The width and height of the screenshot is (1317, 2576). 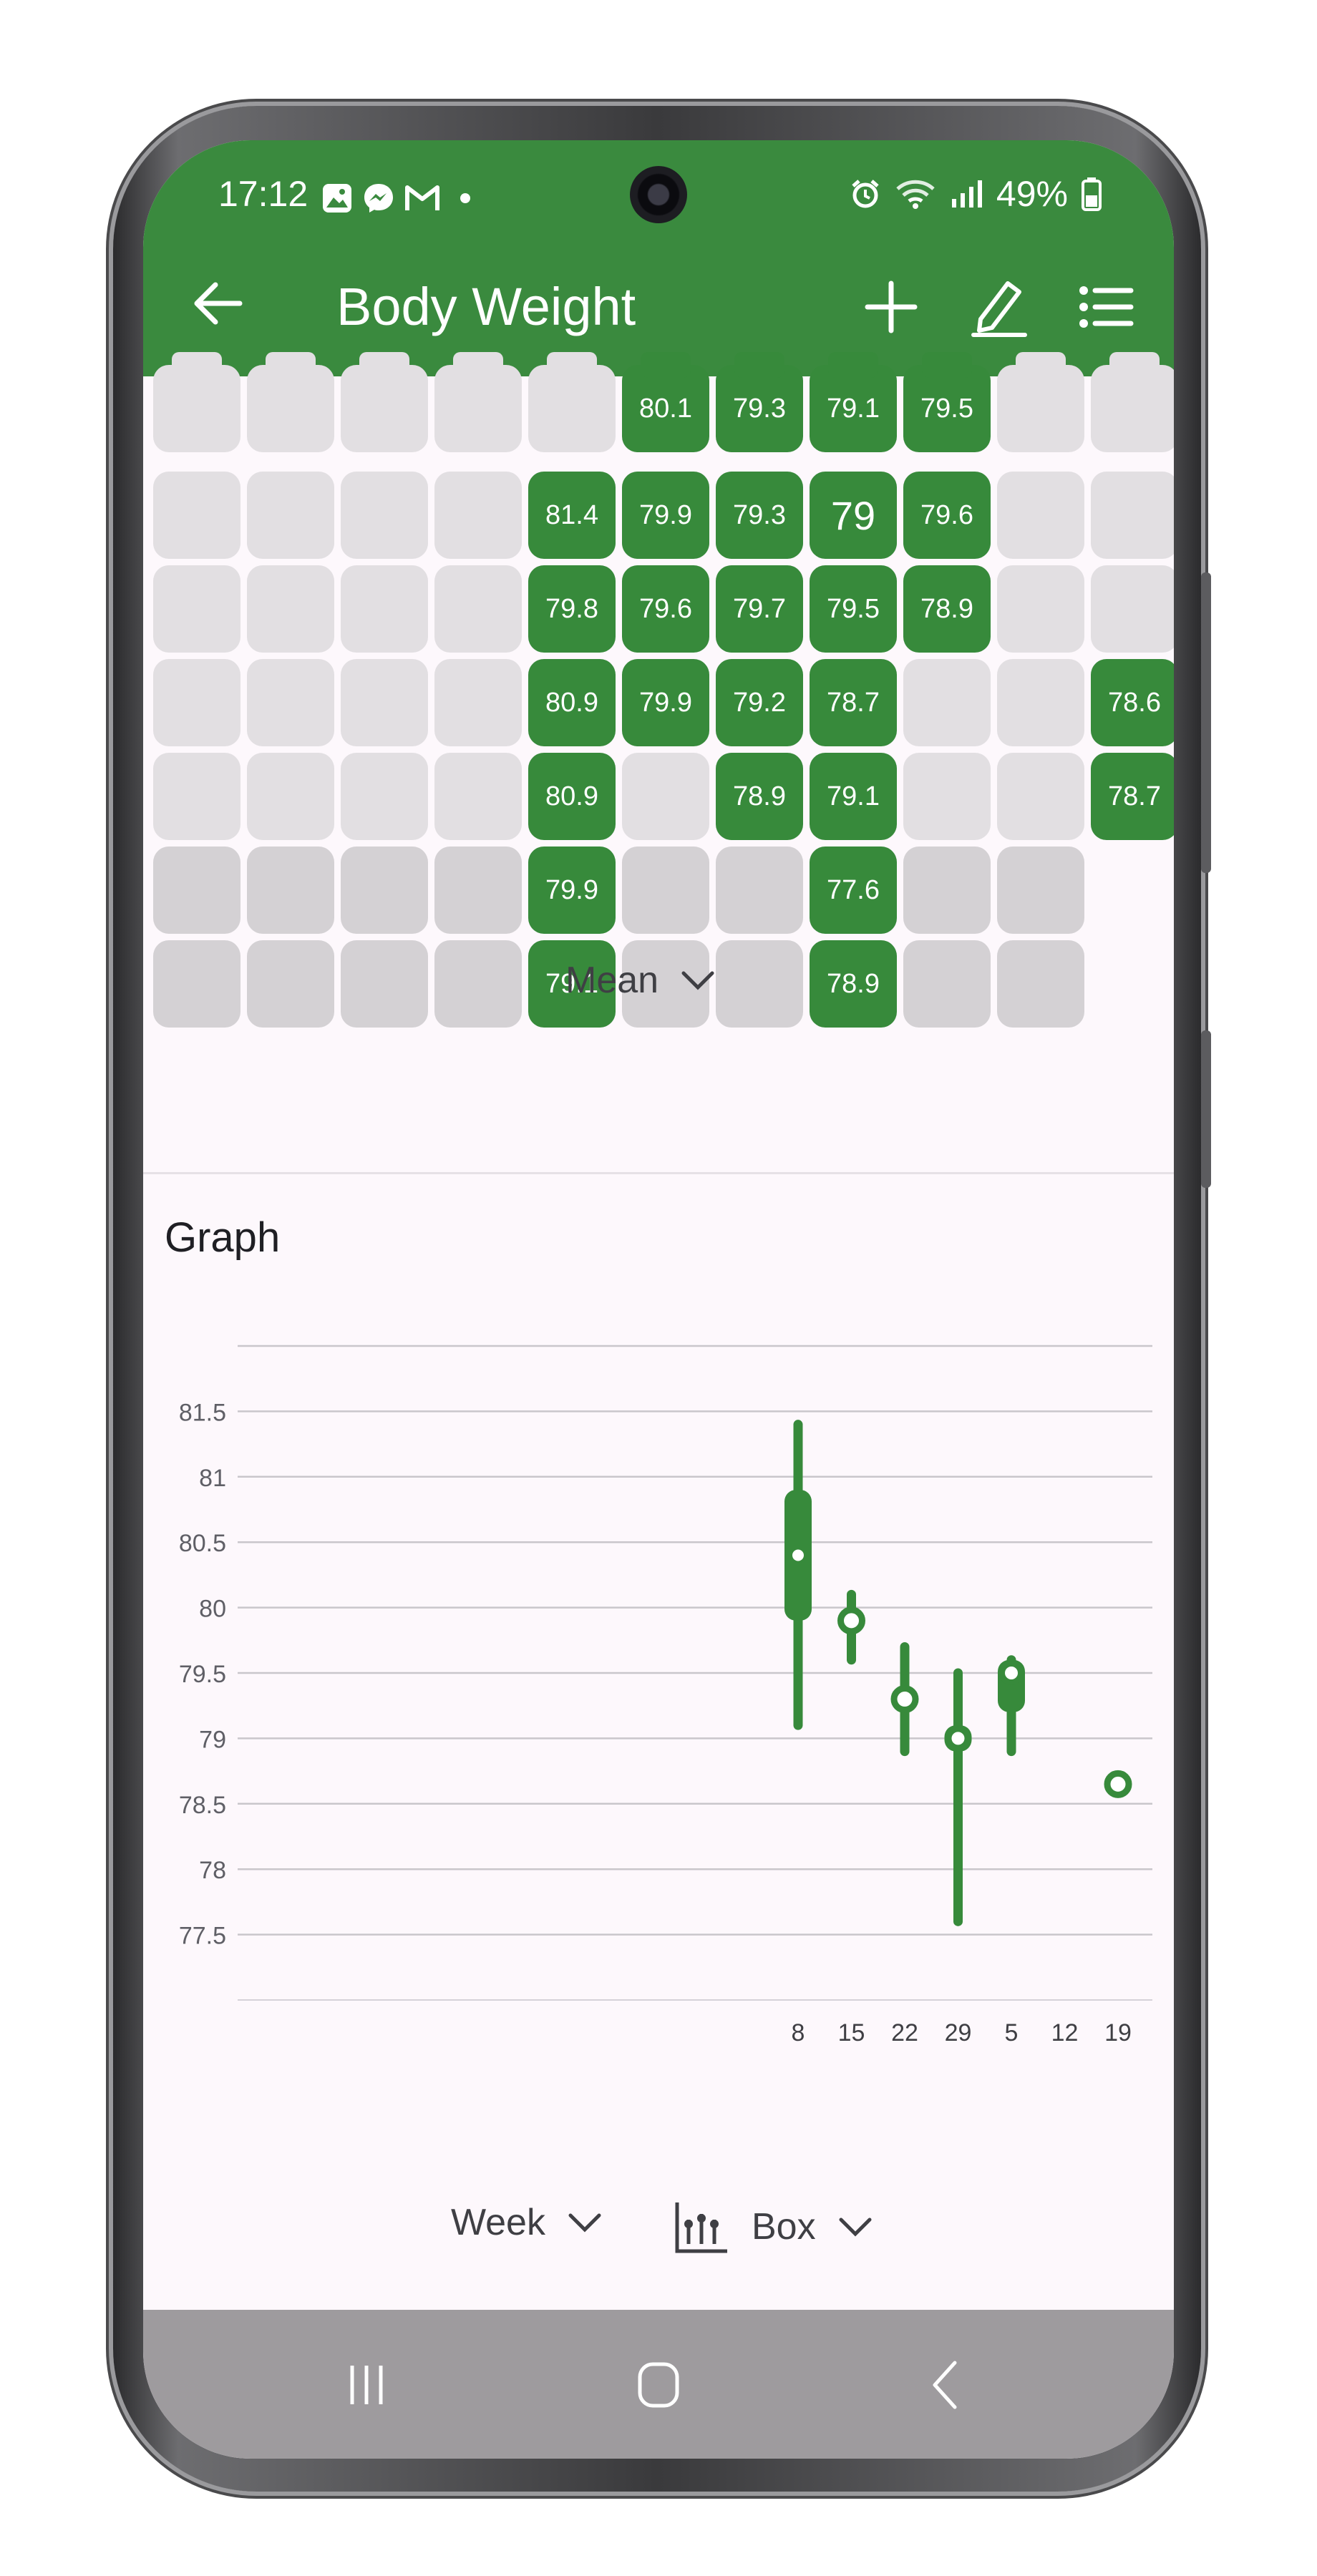 What do you see at coordinates (784, 2227) in the screenshot?
I see `chart-style-label: Box` at bounding box center [784, 2227].